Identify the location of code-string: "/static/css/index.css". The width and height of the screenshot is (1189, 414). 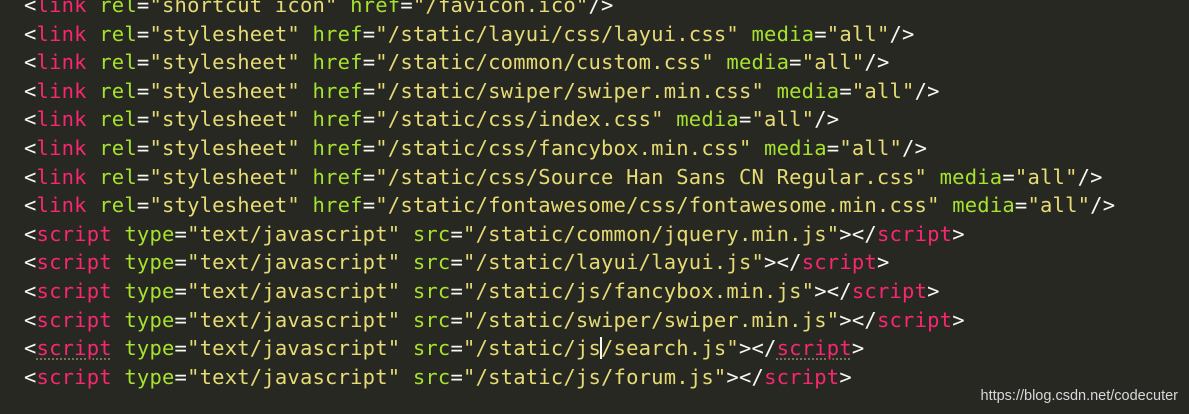
(519, 119).